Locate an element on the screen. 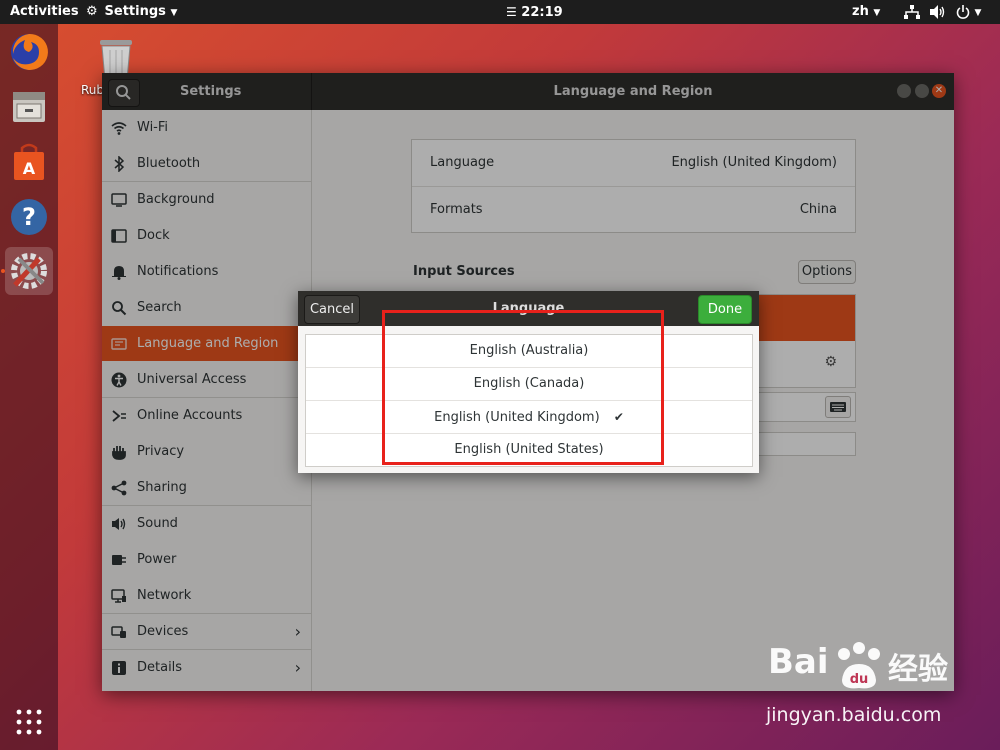 This screenshot has width=1000, height=750. app-grid-icon is located at coordinates (29, 722).